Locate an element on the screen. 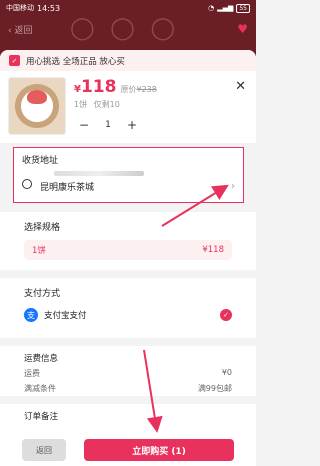 Image resolution: width=320 pixels, height=466 pixels. discount-condition-value: 满99包邮 is located at coordinates (214, 388).